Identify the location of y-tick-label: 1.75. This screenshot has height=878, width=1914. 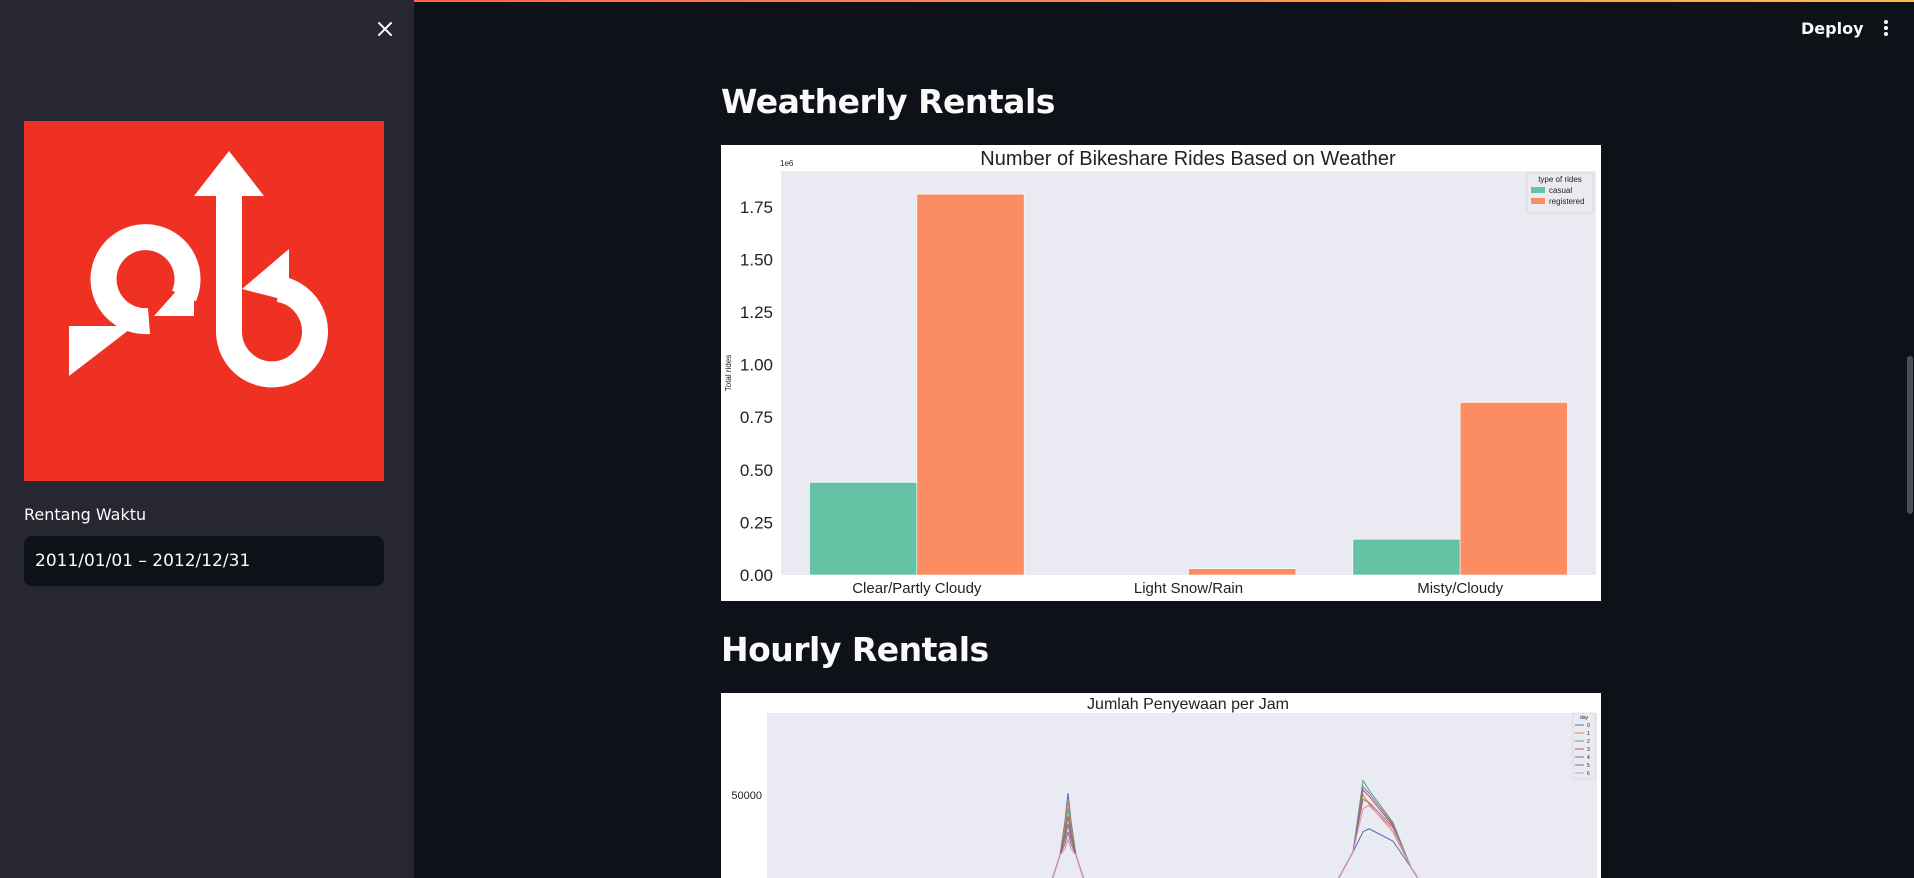
(756, 207).